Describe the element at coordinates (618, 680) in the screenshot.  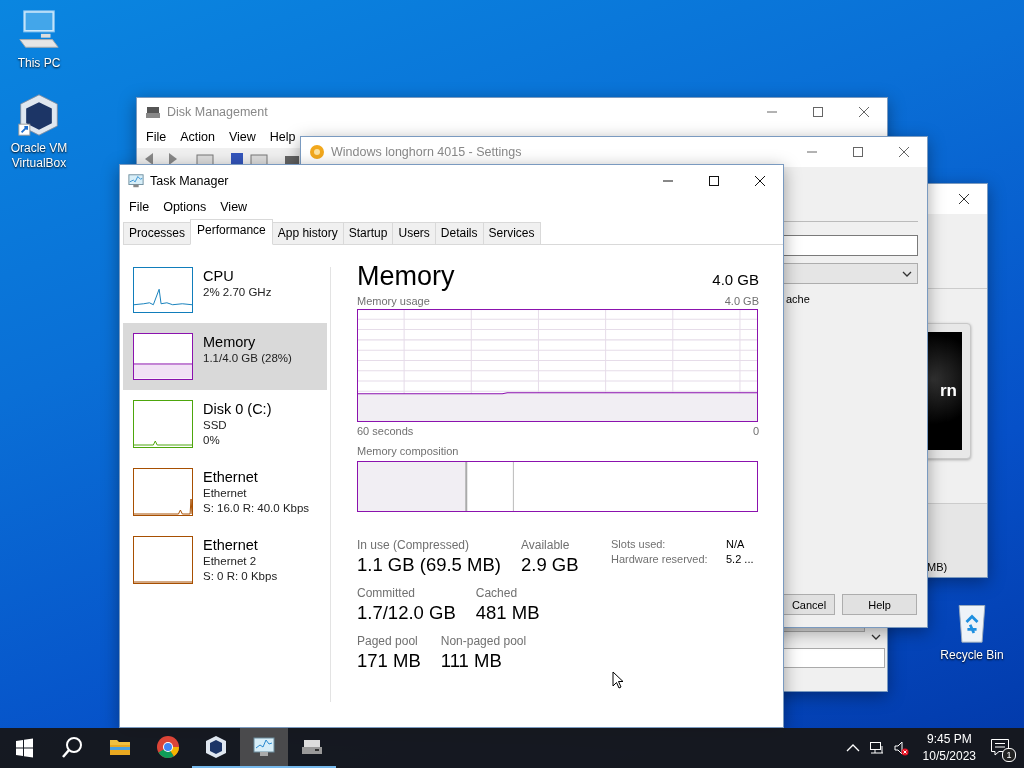
I see `mouse-cursor-icon` at that location.